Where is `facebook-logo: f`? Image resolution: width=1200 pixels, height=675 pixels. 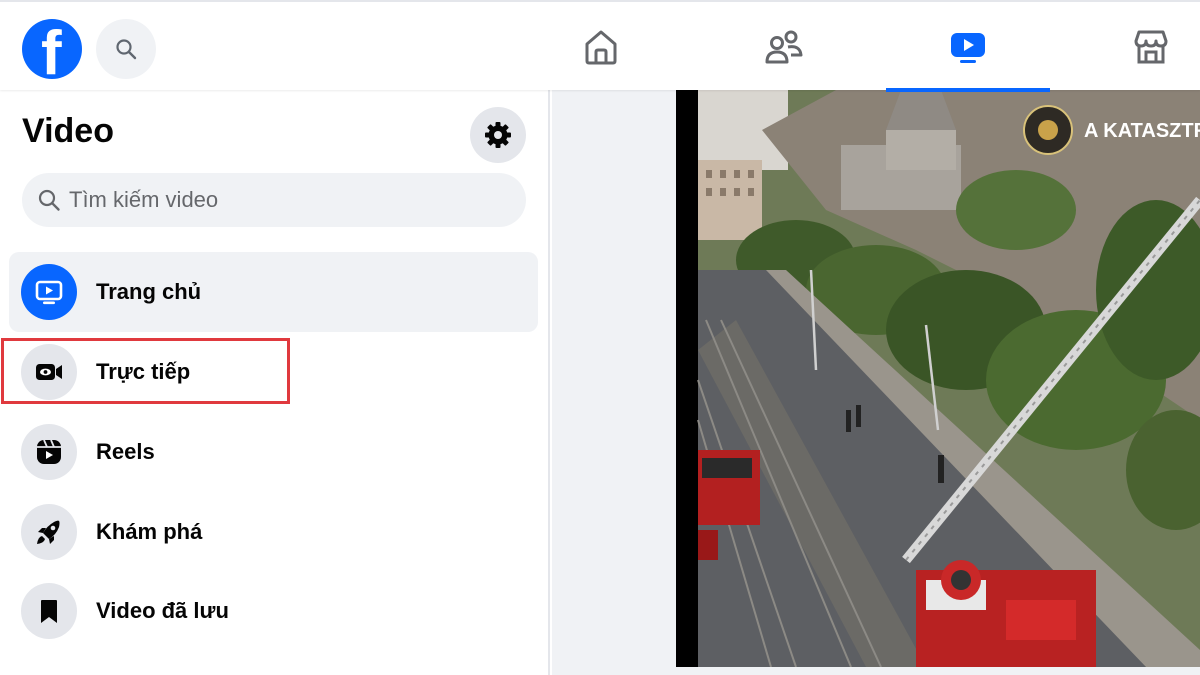
facebook-logo: f is located at coordinates (52, 49).